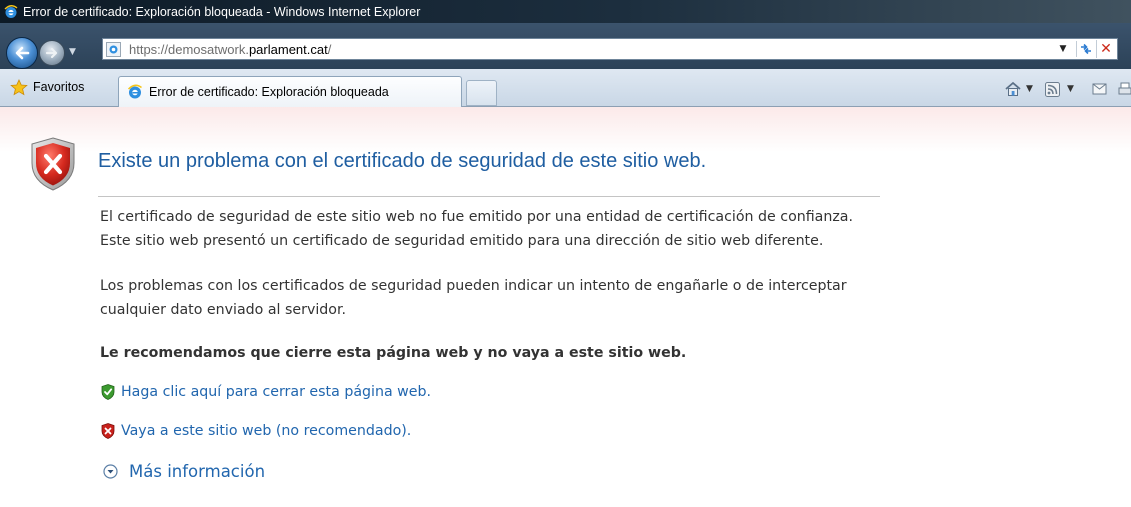  I want to click on stop-icon: ✕, so click(1106, 49).